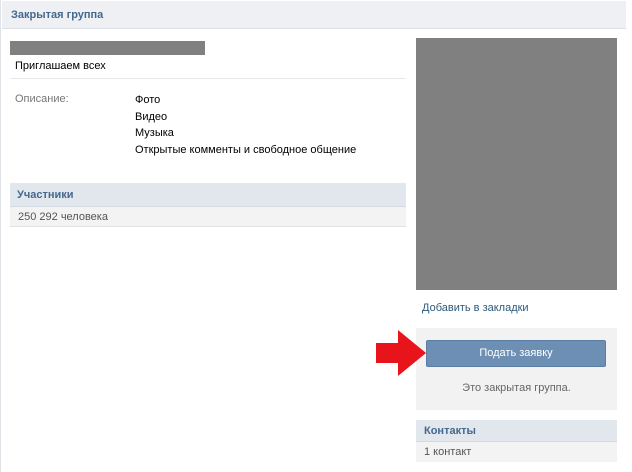 This screenshot has width=632, height=472. I want to click on contacts-summary: 1 контакт, so click(516, 452).